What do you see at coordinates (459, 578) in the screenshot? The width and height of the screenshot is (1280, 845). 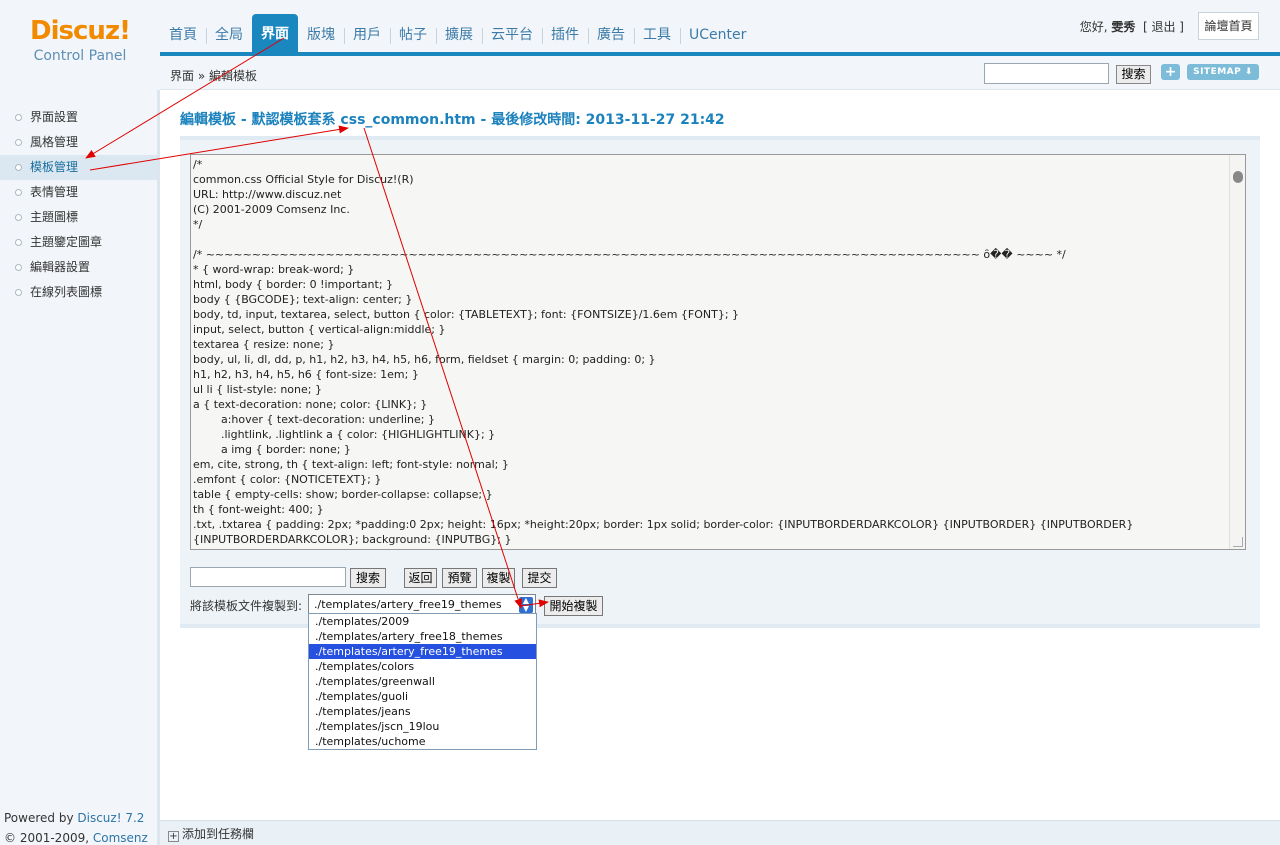 I see `preview-button: 預覽` at bounding box center [459, 578].